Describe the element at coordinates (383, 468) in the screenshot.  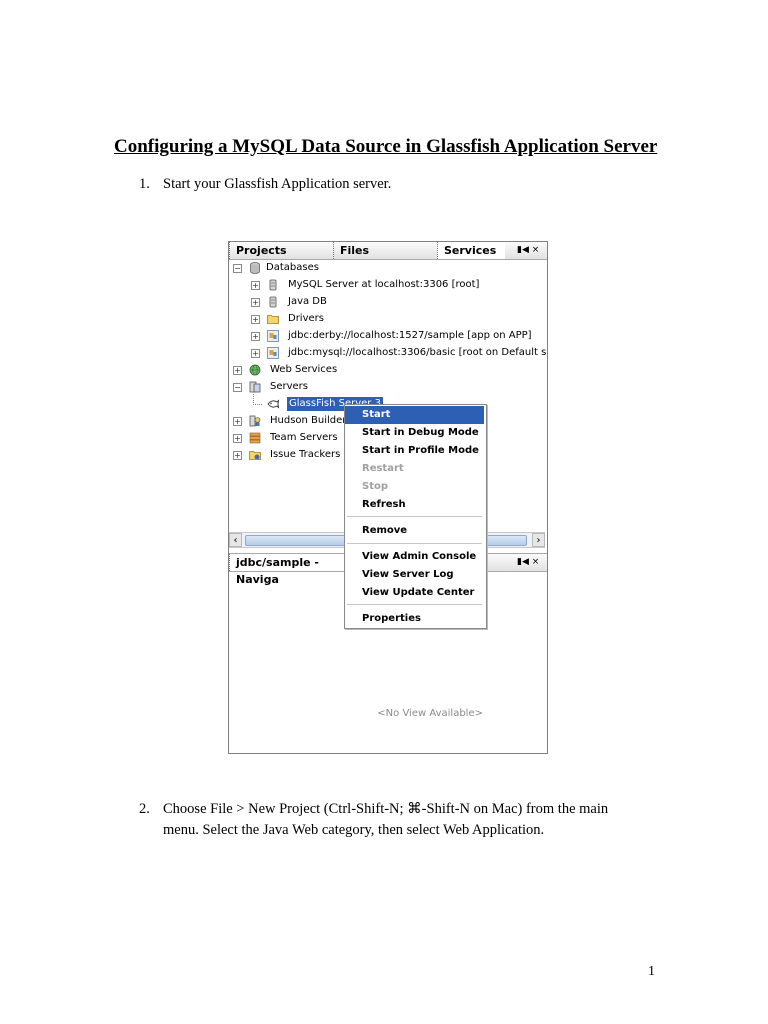
I see `menu-item-restart: Restart` at that location.